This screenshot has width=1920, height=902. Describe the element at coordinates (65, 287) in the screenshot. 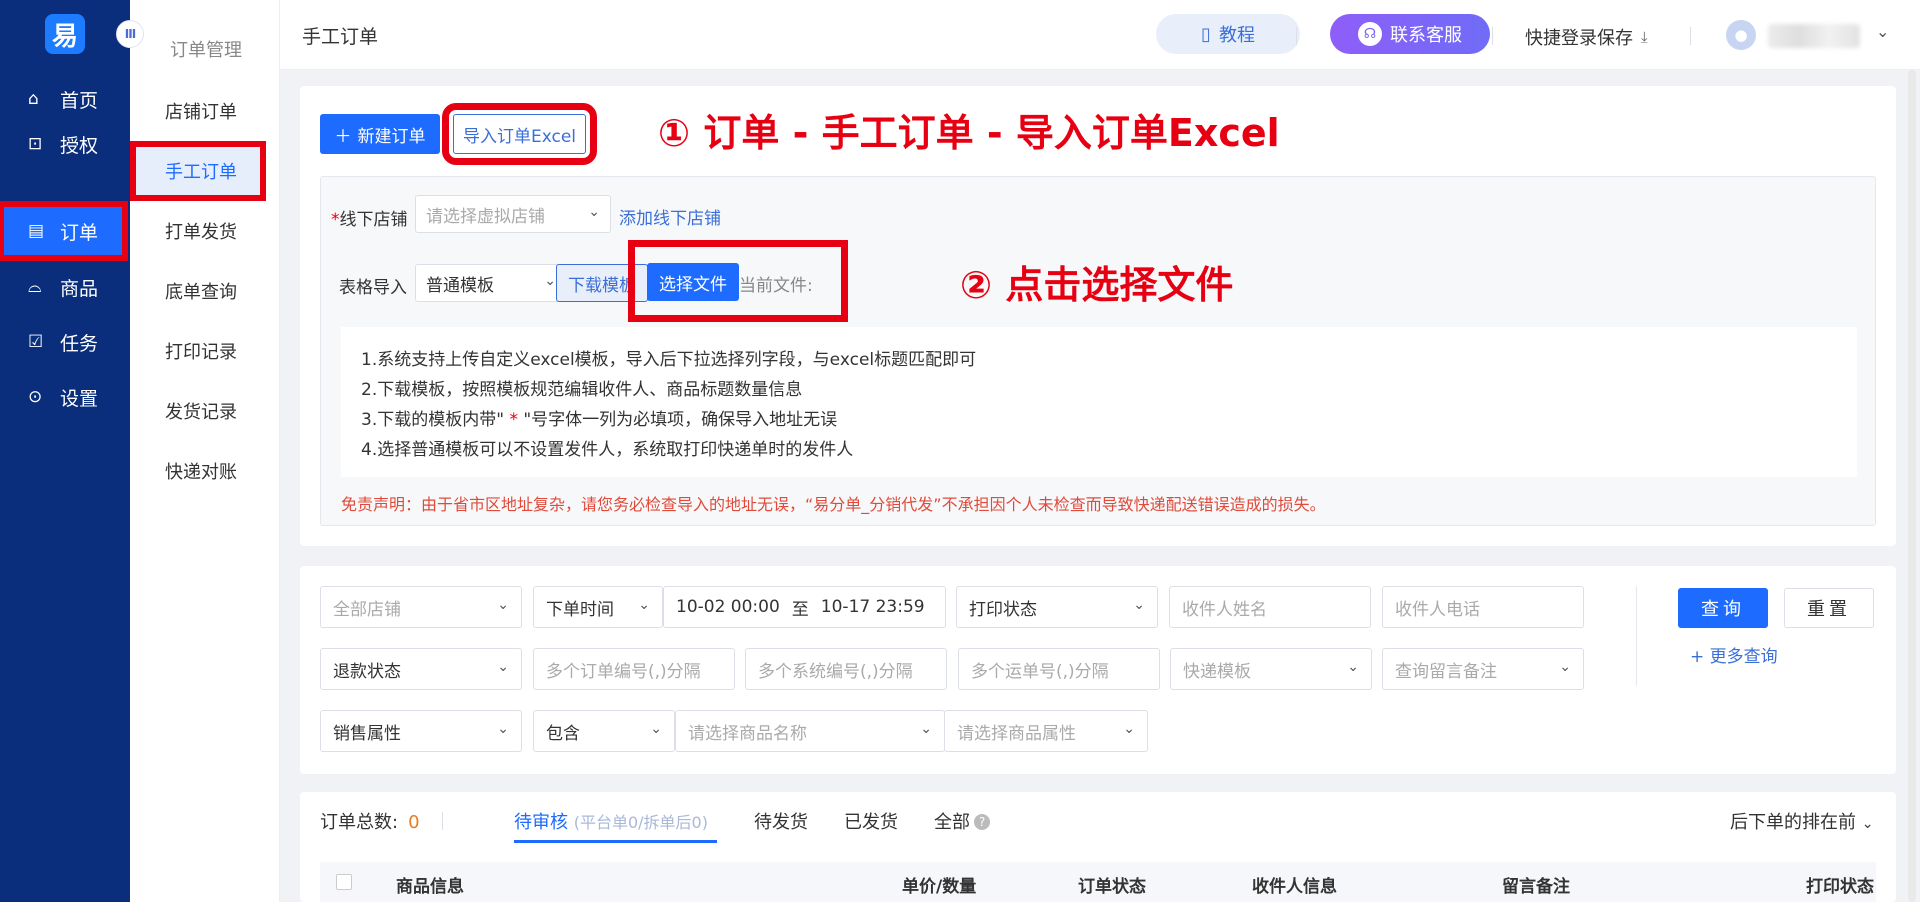

I see `sidebar-item-goods: ⌓ 商品` at that location.